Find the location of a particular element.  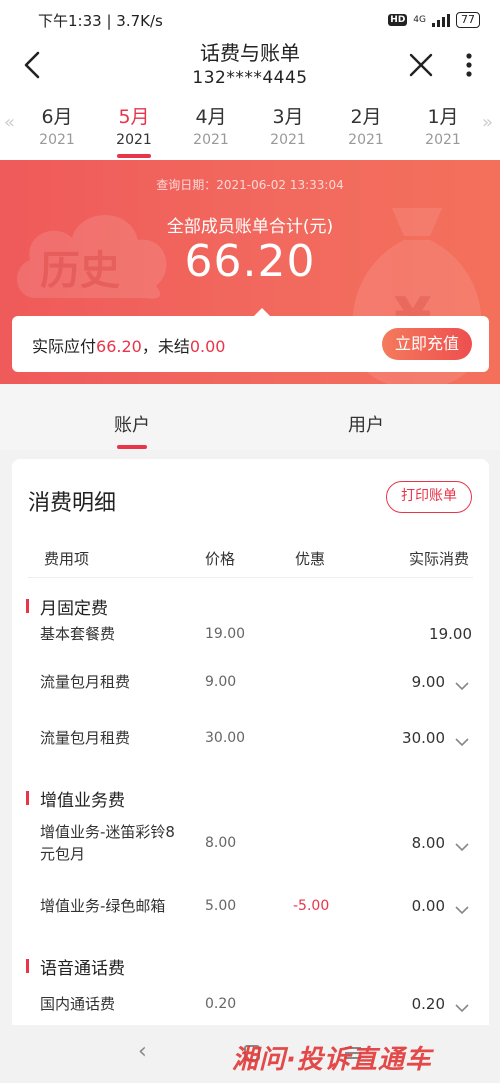

row-discount: -5.00 is located at coordinates (311, 906).